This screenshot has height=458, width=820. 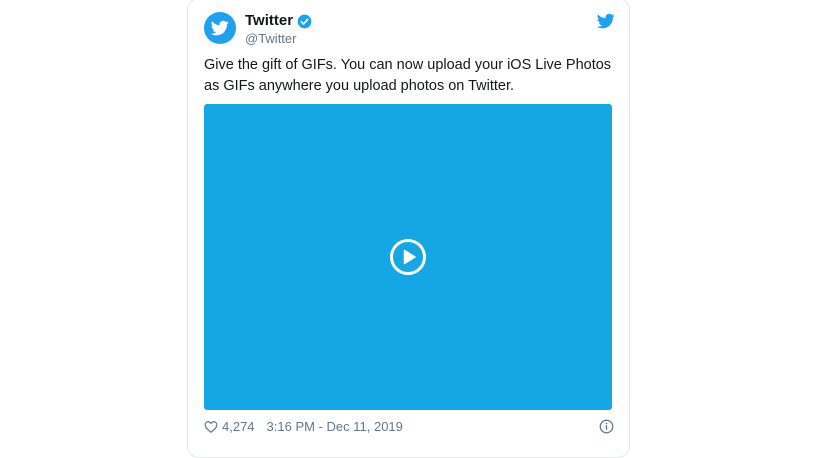 I want to click on like-button: 4,274, so click(x=229, y=426).